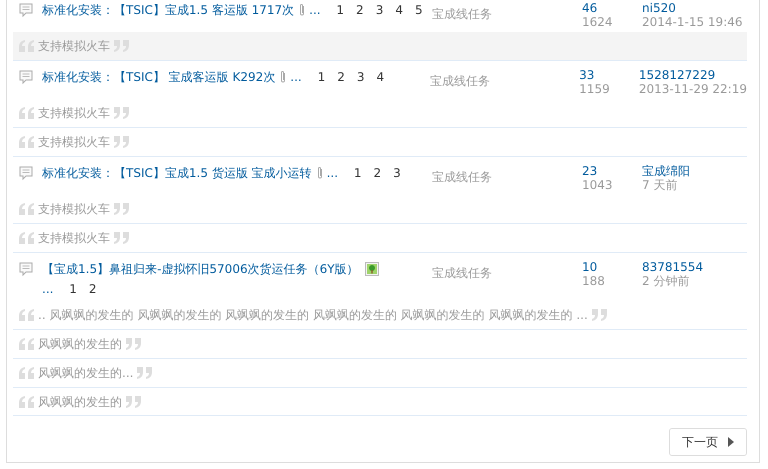 The width and height of the screenshot is (768, 469). Describe the element at coordinates (612, 267) in the screenshot. I see `reply-count: 10` at that location.